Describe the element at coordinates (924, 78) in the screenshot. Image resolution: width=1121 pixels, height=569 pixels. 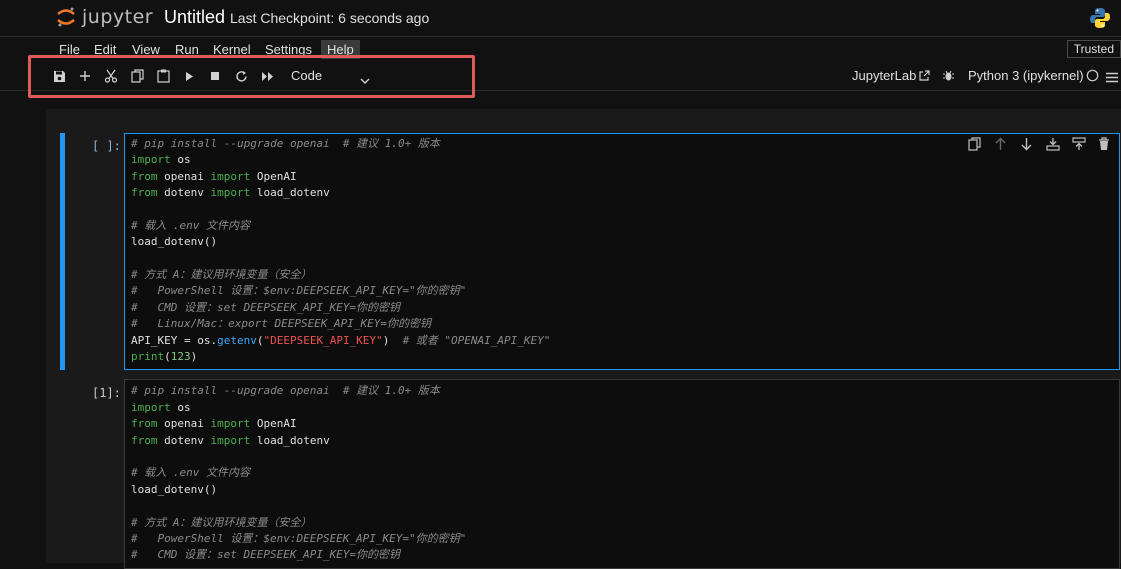
I see `external-link-icon` at that location.